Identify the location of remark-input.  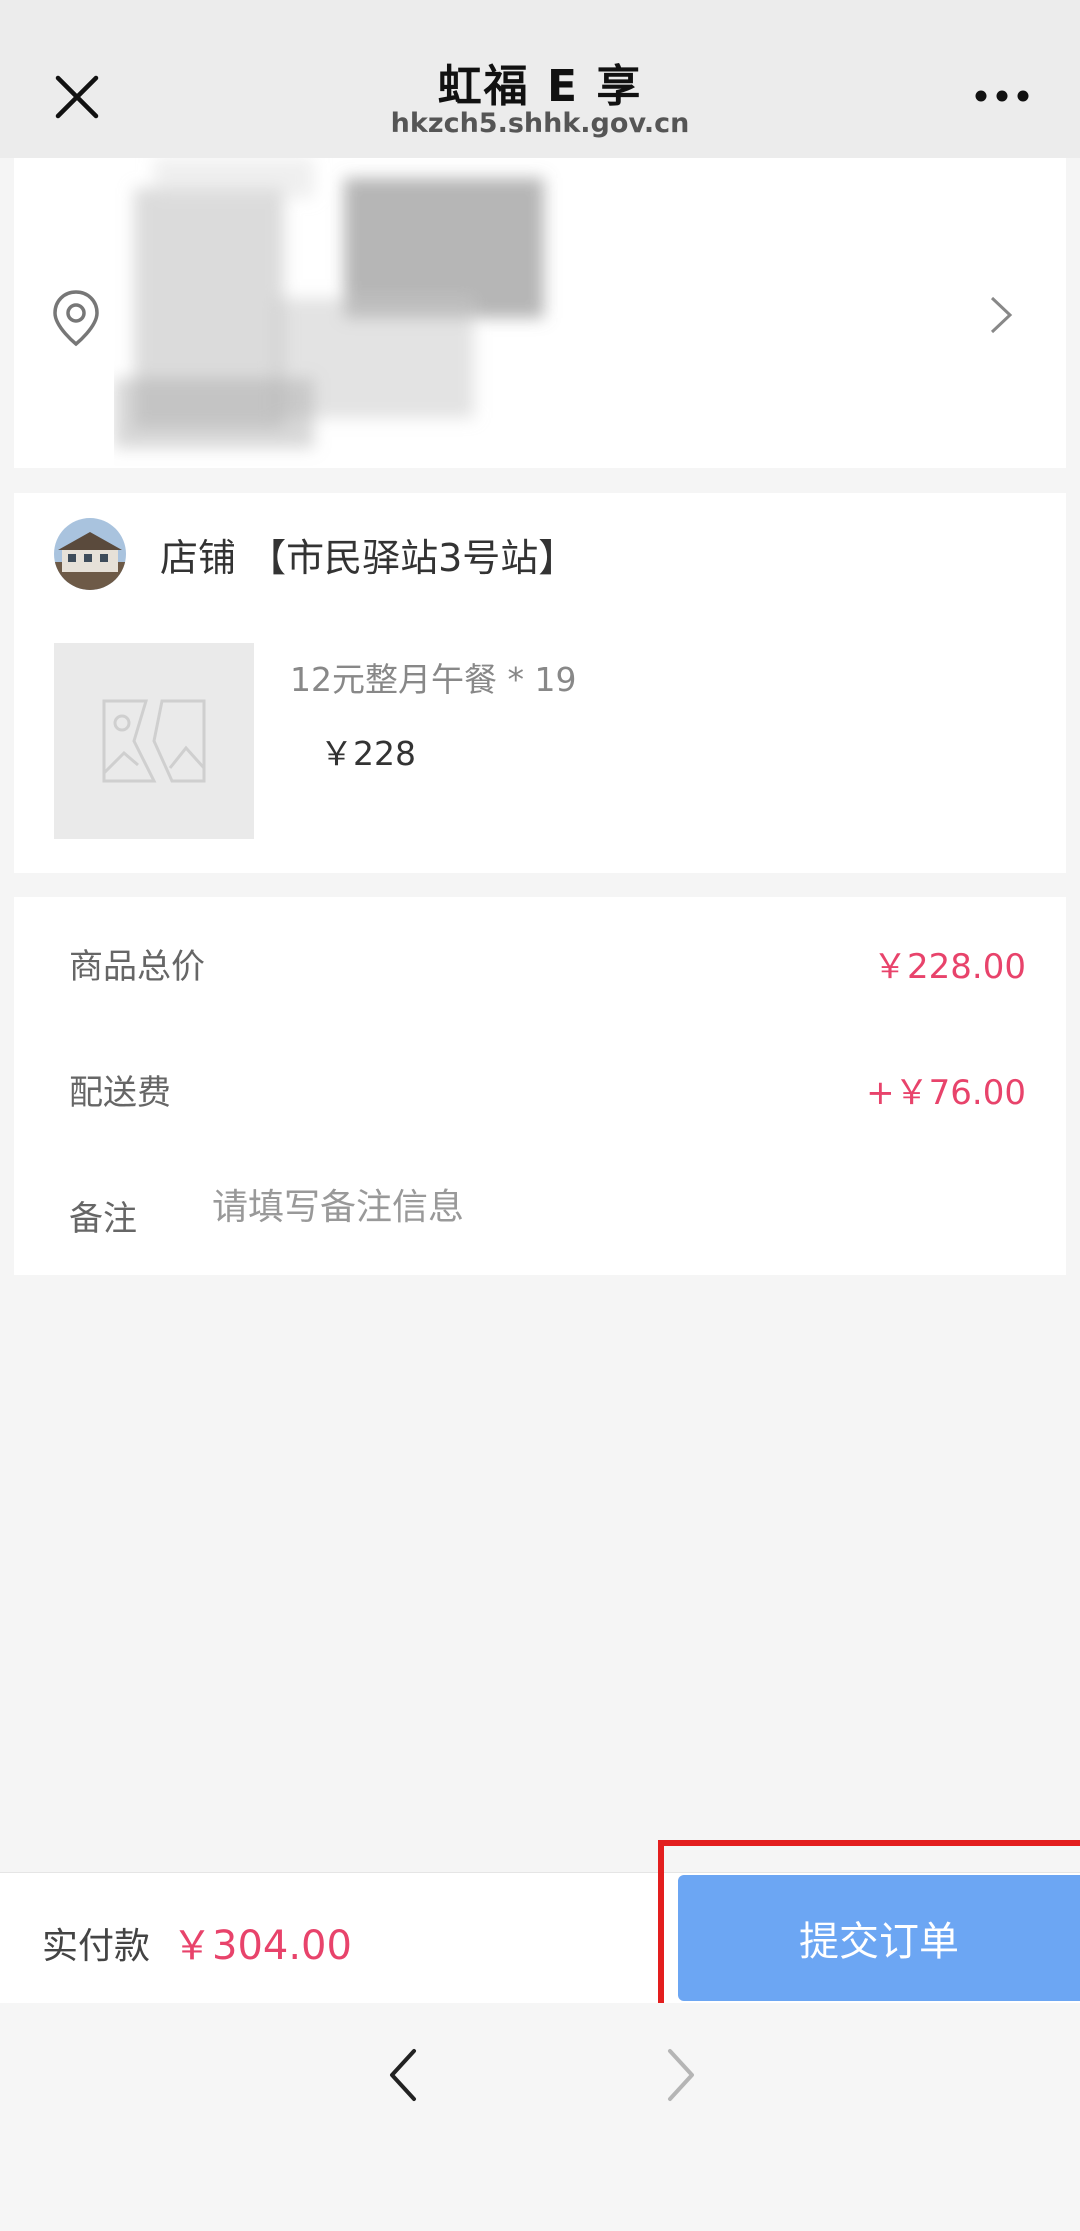
(562, 1207).